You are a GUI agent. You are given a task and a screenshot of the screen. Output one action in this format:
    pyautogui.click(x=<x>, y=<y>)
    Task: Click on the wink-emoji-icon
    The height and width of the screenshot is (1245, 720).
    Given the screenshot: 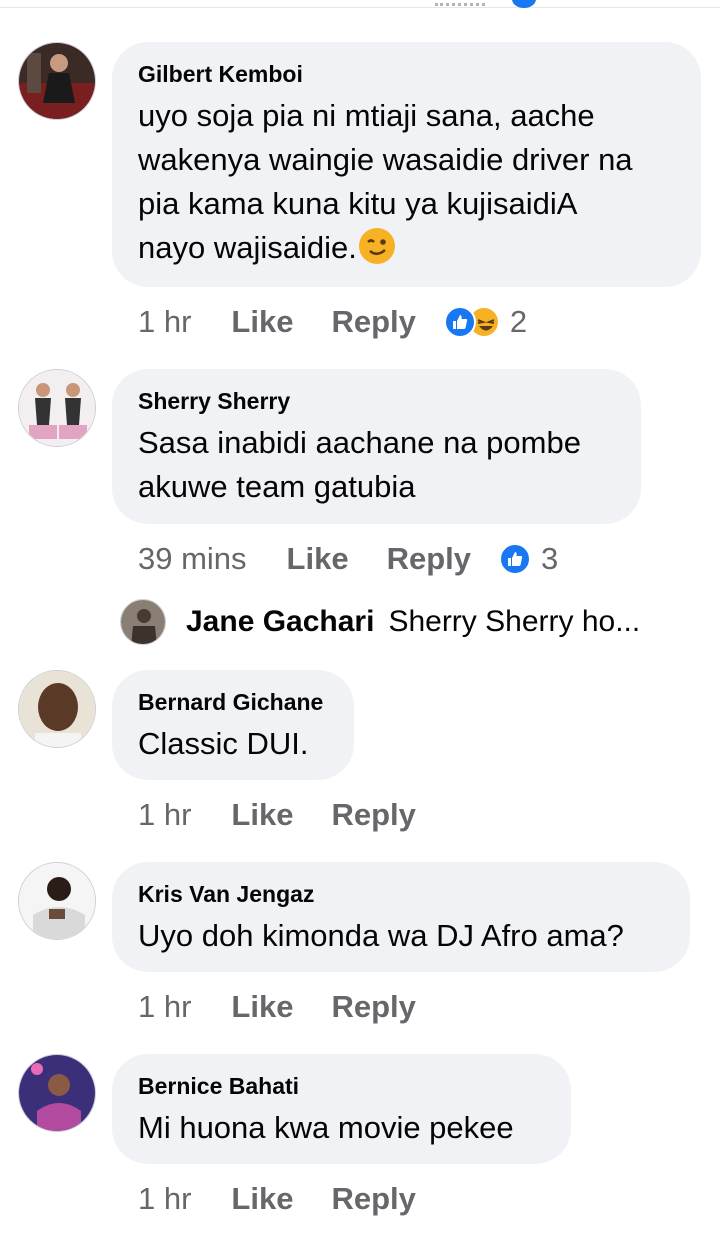 What is the action you would take?
    pyautogui.click(x=376, y=246)
    